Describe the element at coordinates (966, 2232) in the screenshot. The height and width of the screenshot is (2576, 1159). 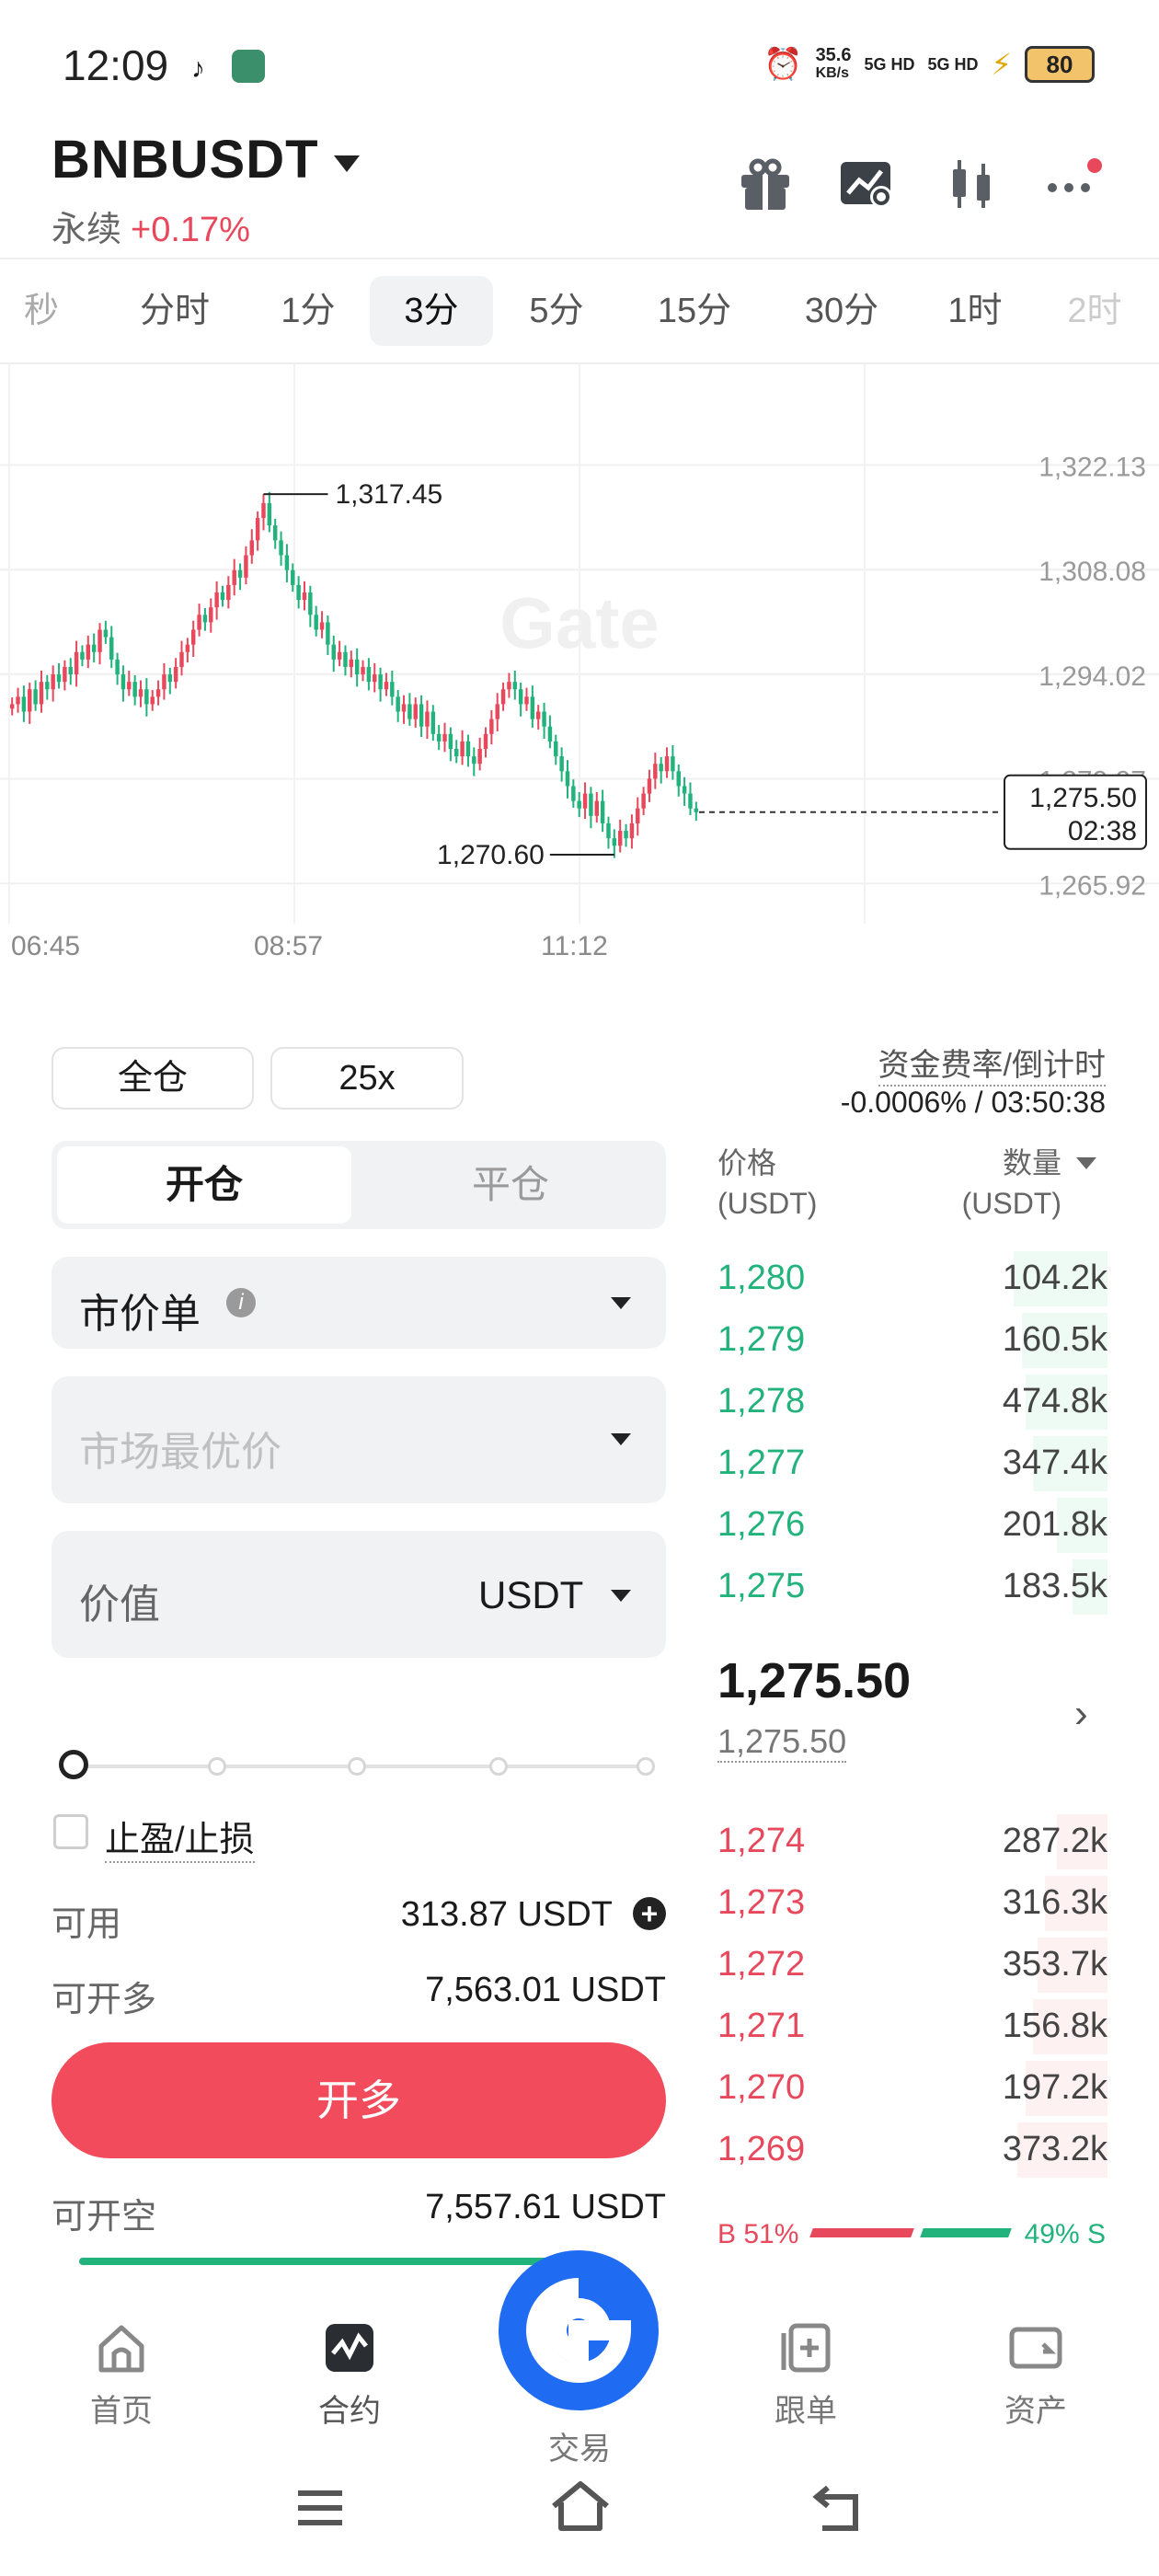
I see `sell-ratio-bar` at that location.